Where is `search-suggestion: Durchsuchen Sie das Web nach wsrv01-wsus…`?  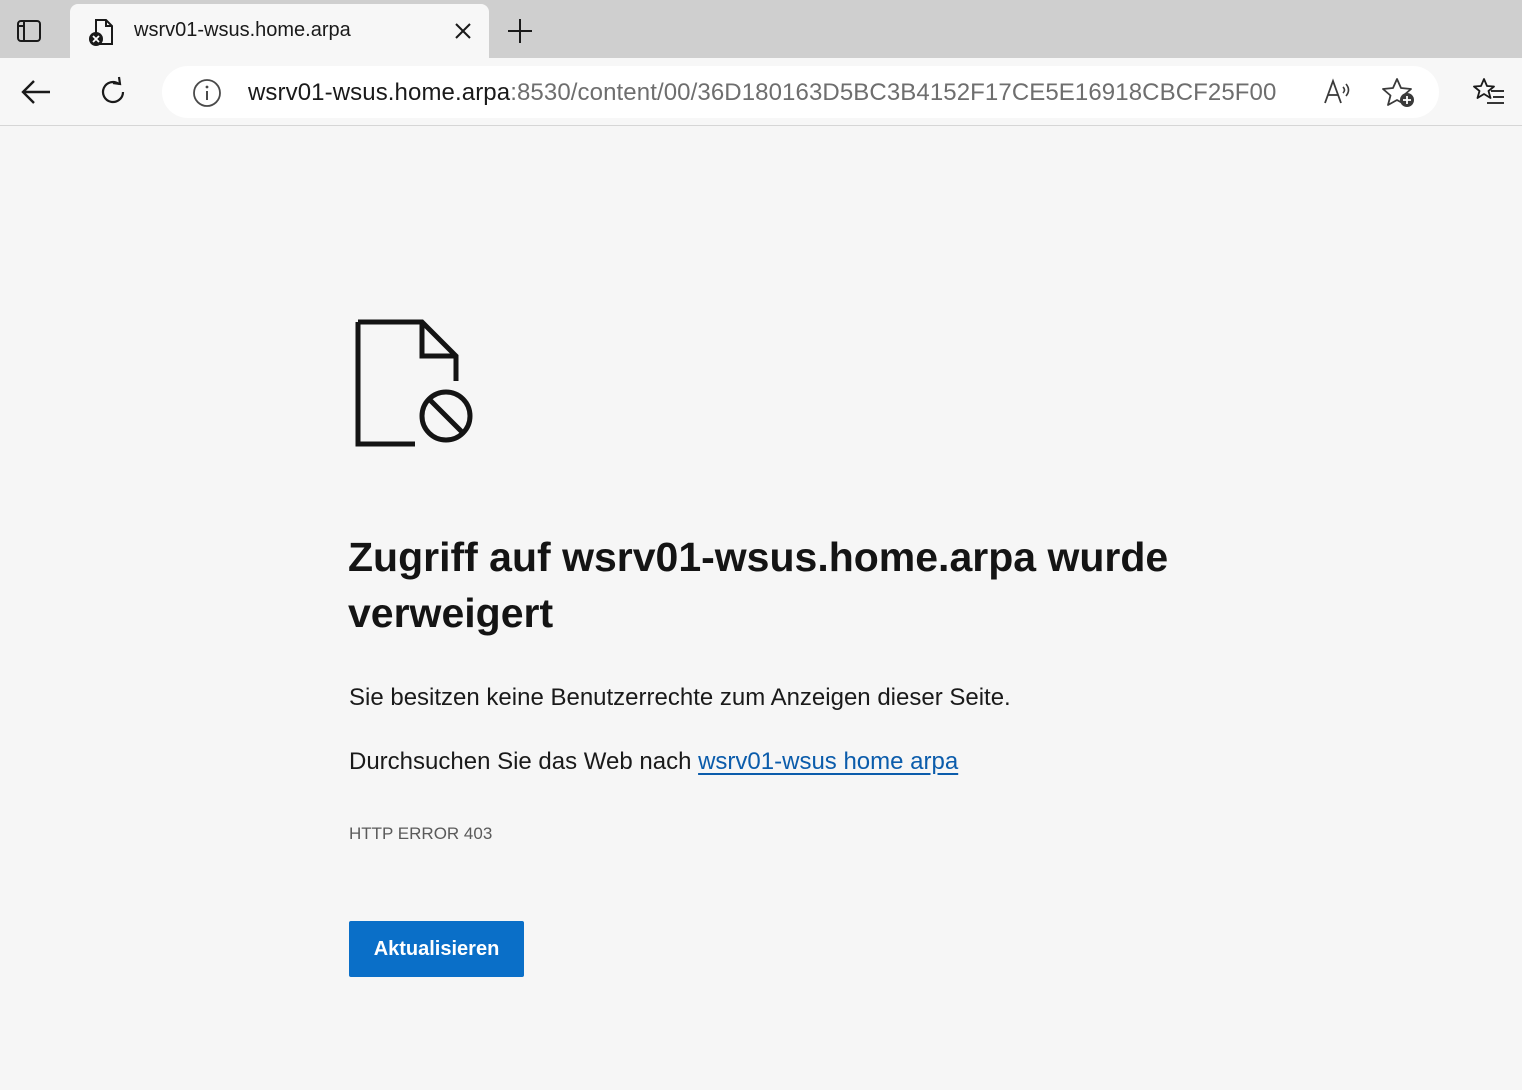
search-suggestion: Durchsuchen Sie das Web nach wsrv01-wsus… is located at coordinates (653, 762).